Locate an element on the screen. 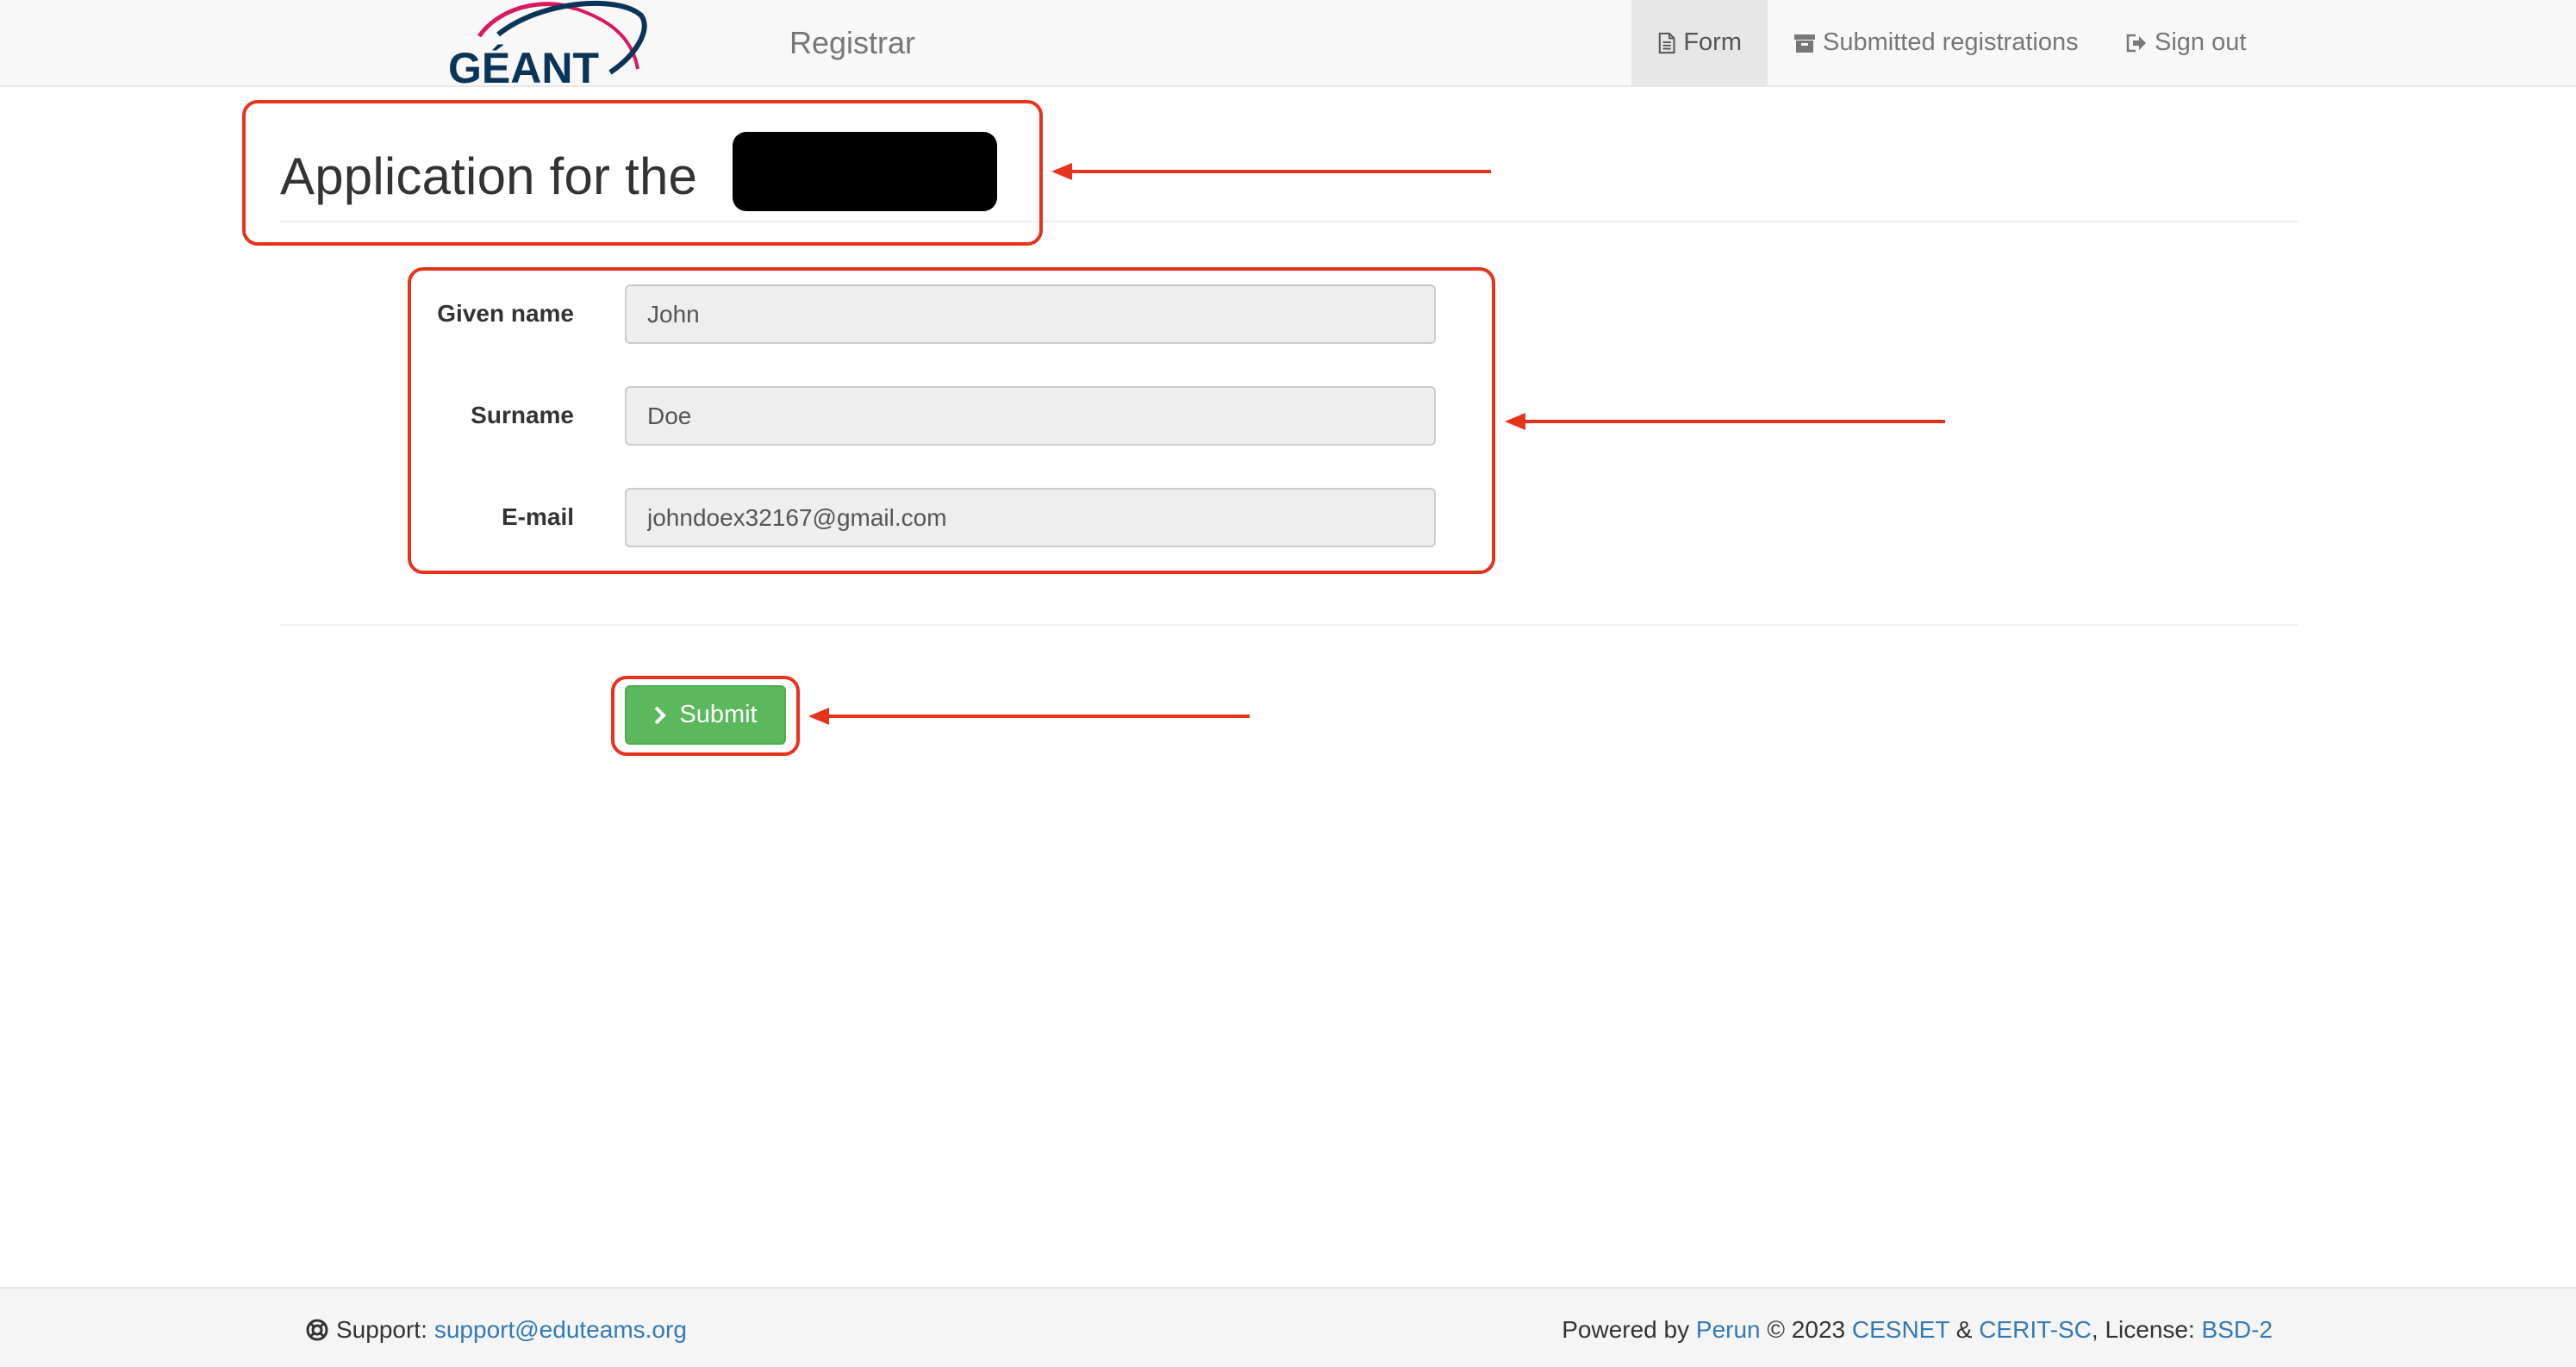 The height and width of the screenshot is (1367, 2576). title-arrow is located at coordinates (1271, 171).